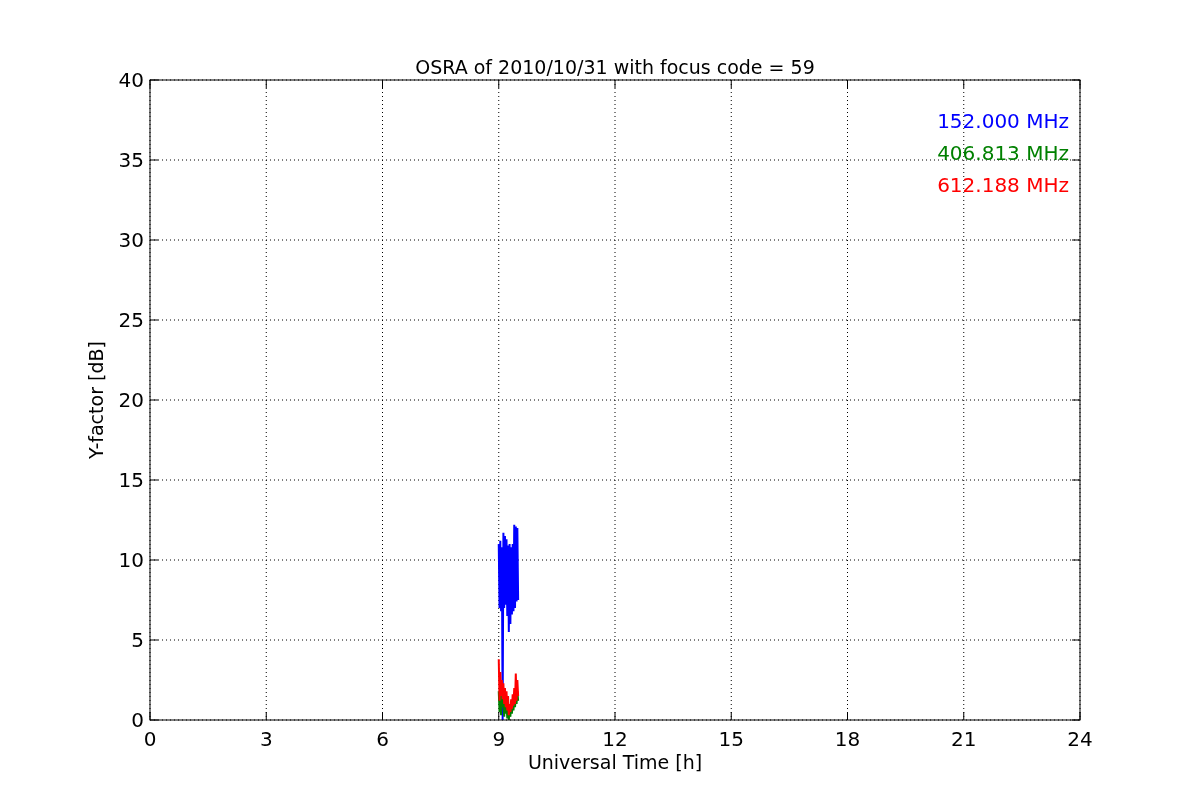 The height and width of the screenshot is (800, 1200). I want to click on tick-label: 6, so click(382, 739).